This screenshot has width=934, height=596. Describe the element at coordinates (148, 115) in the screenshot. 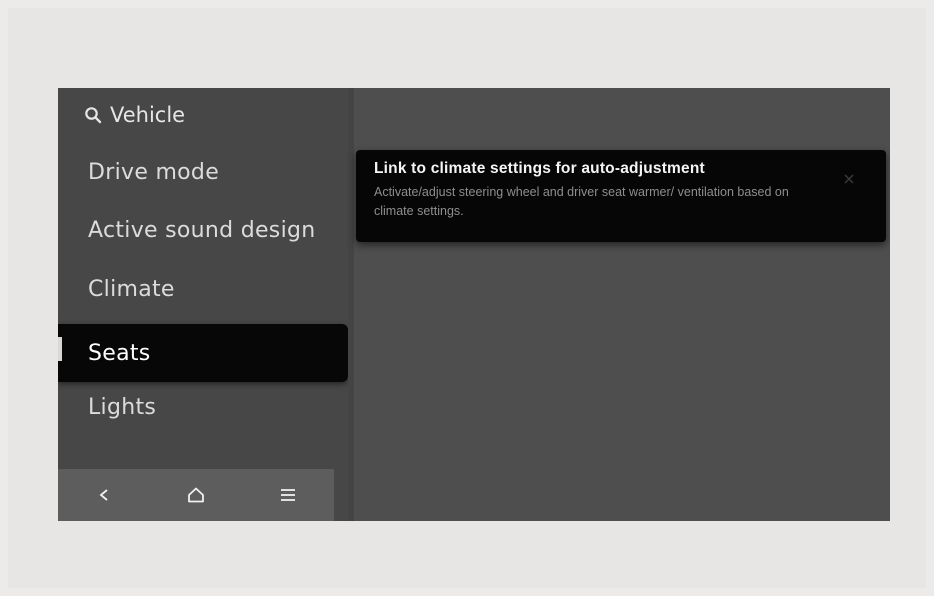

I see `search-label: Vehicle` at that location.